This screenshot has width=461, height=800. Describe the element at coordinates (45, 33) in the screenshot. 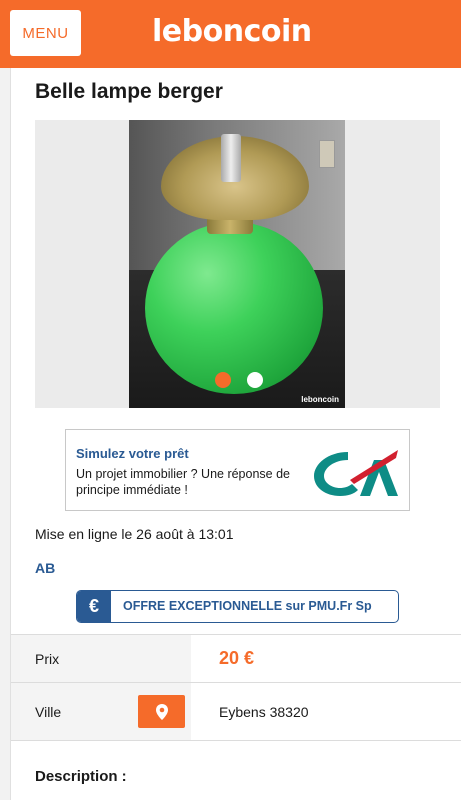

I see `menu-button: MENU` at that location.